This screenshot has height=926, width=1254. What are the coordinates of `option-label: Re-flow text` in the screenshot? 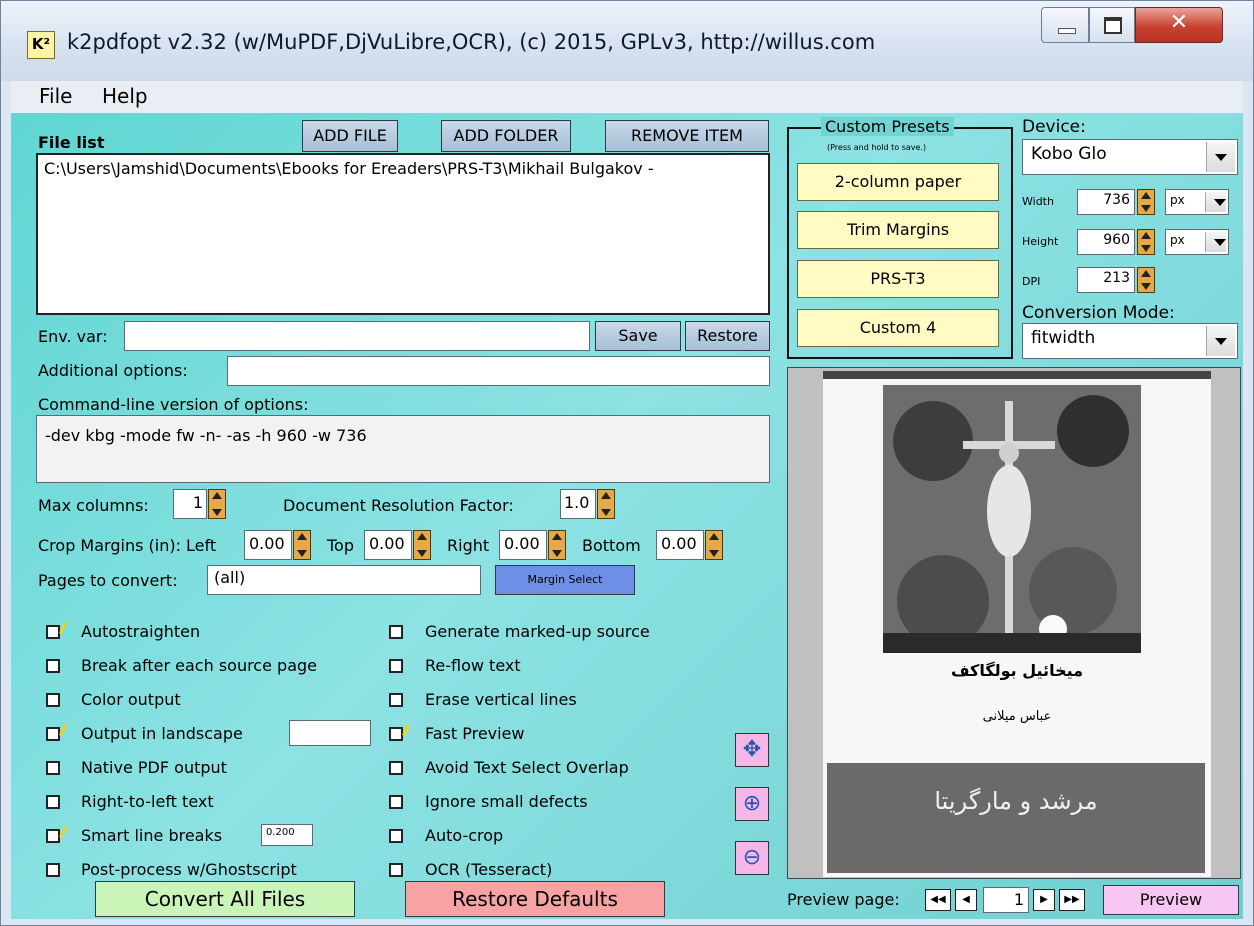 It's located at (473, 665).